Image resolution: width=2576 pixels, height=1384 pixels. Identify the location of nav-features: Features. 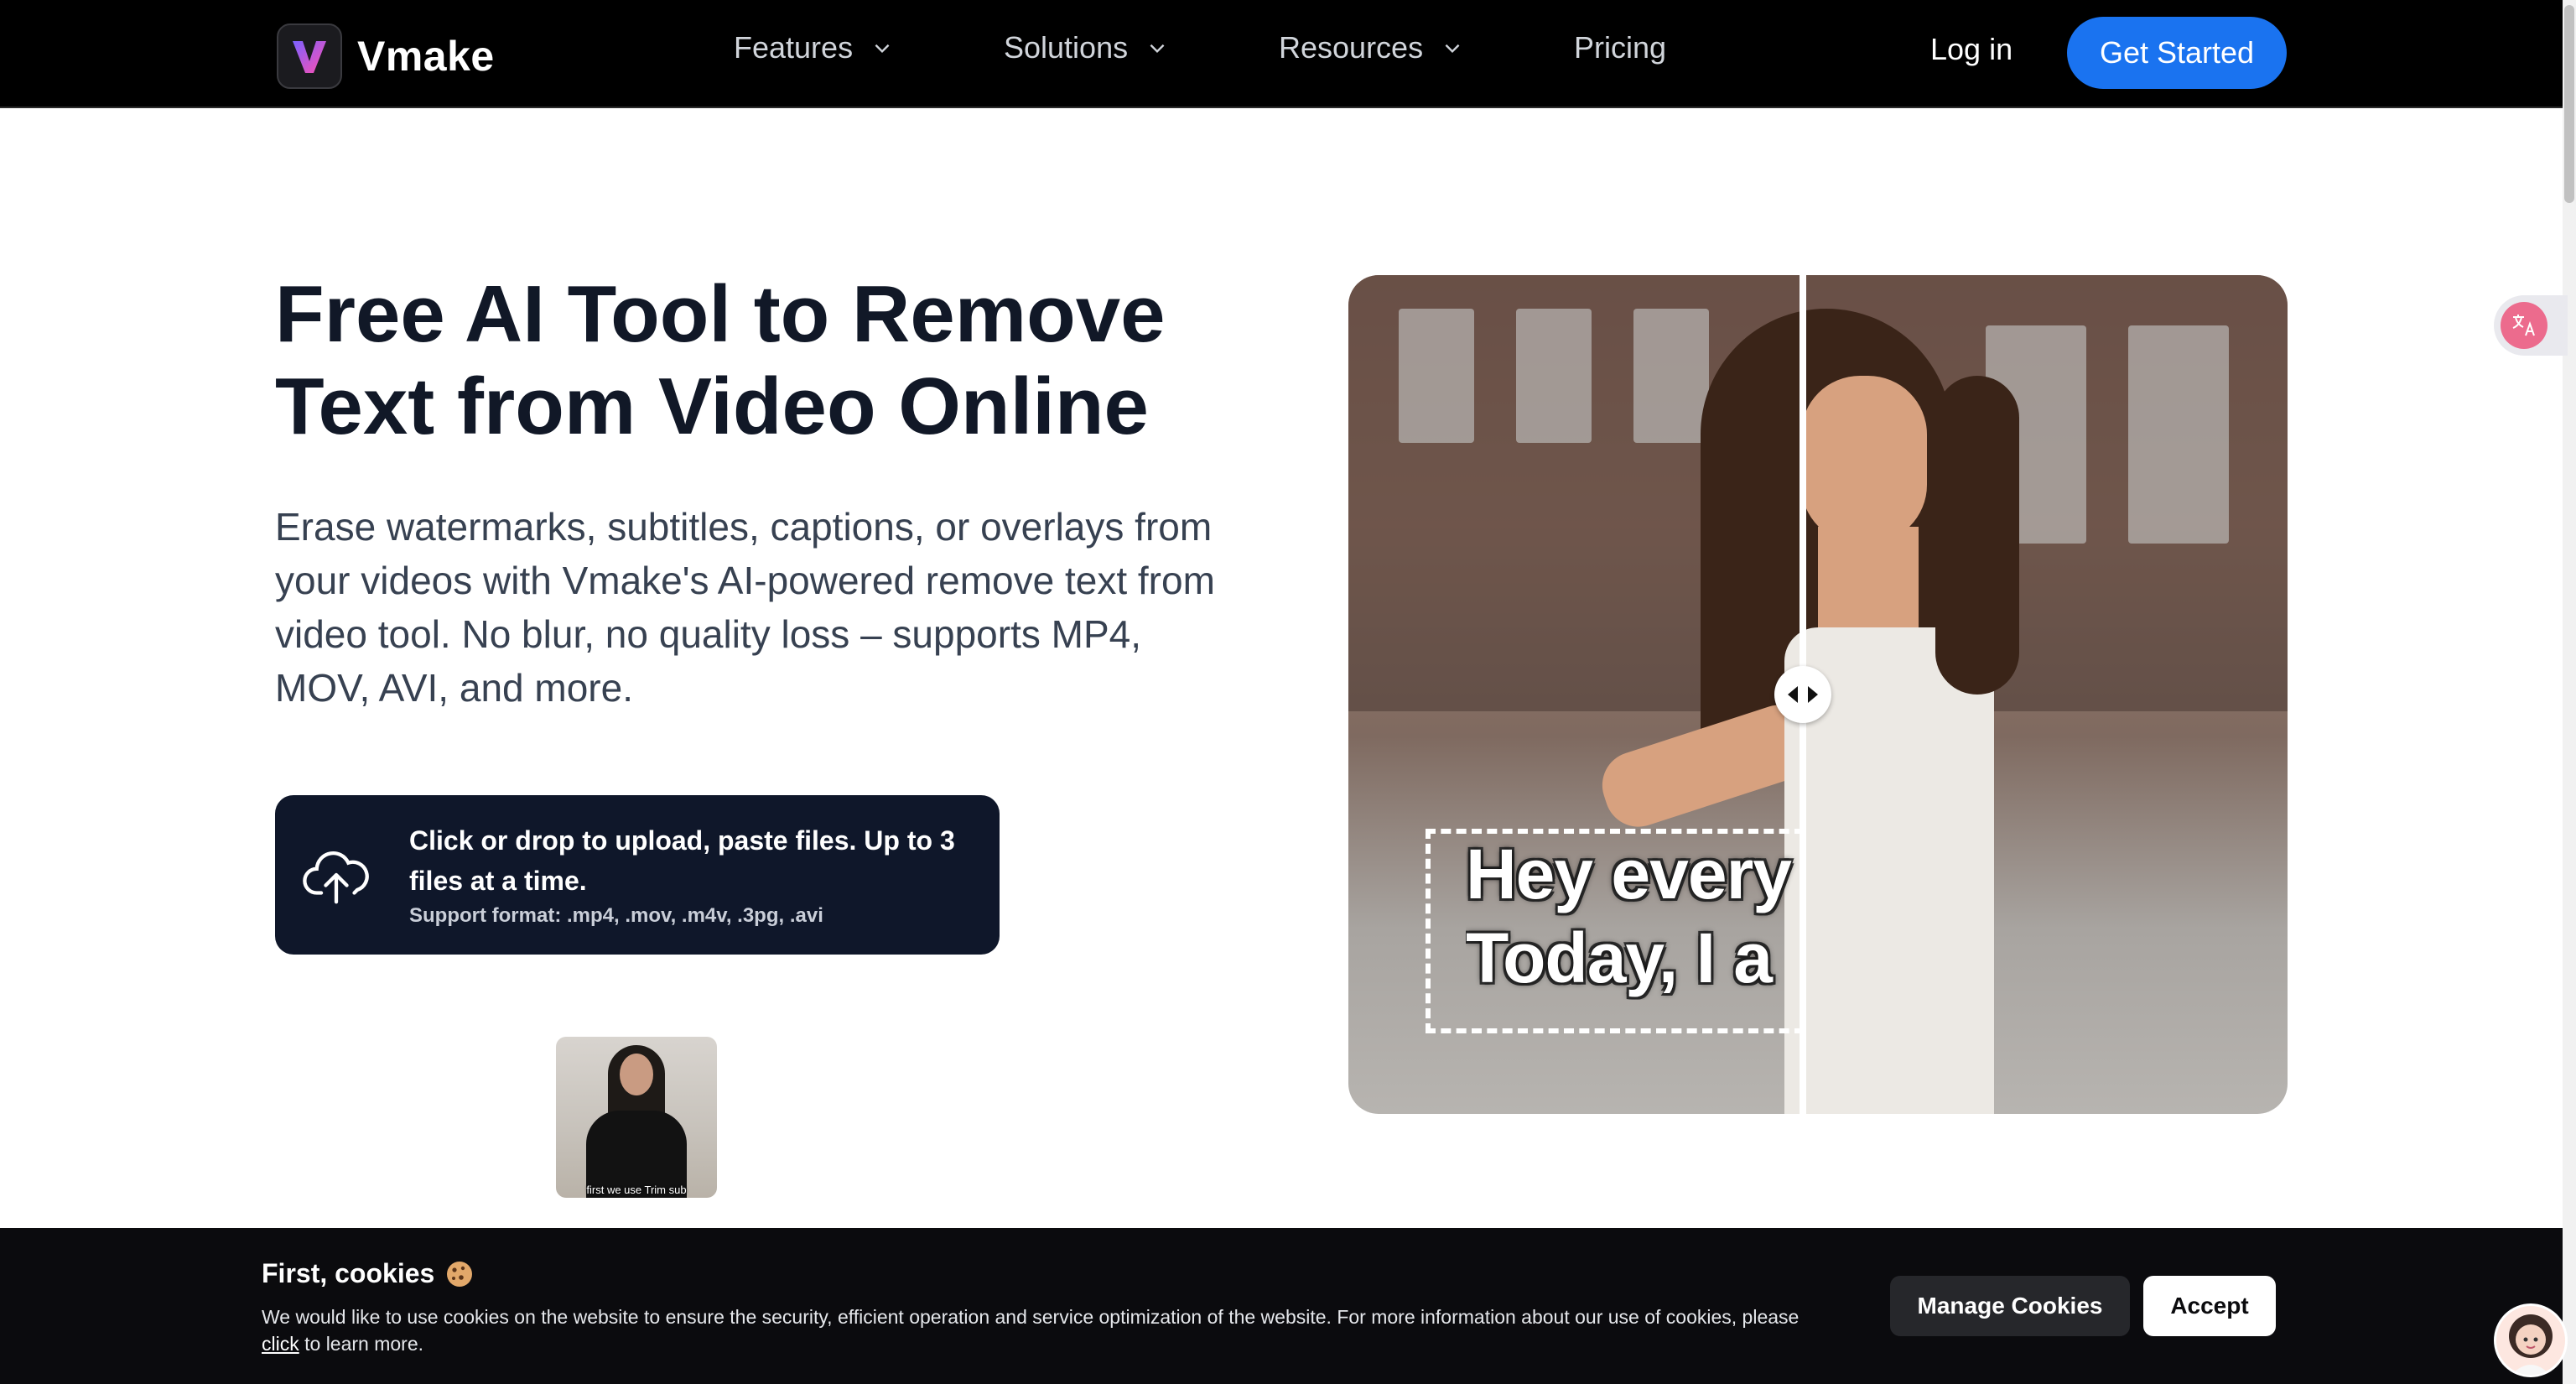
(813, 47).